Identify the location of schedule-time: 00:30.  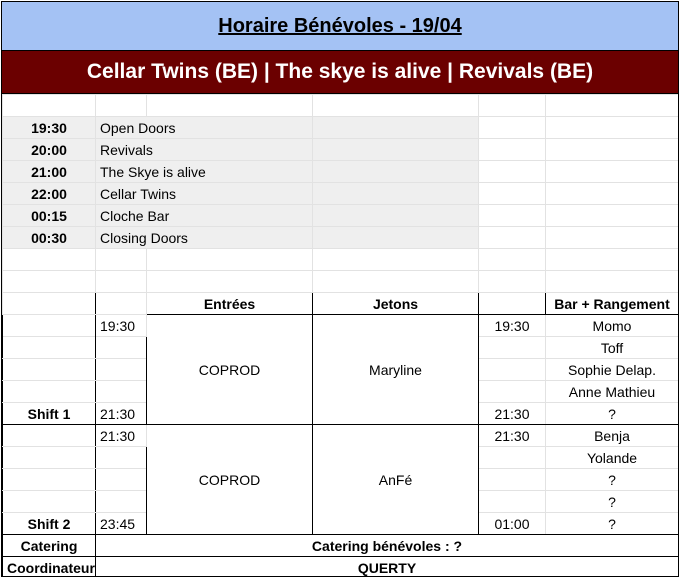
(49, 237).